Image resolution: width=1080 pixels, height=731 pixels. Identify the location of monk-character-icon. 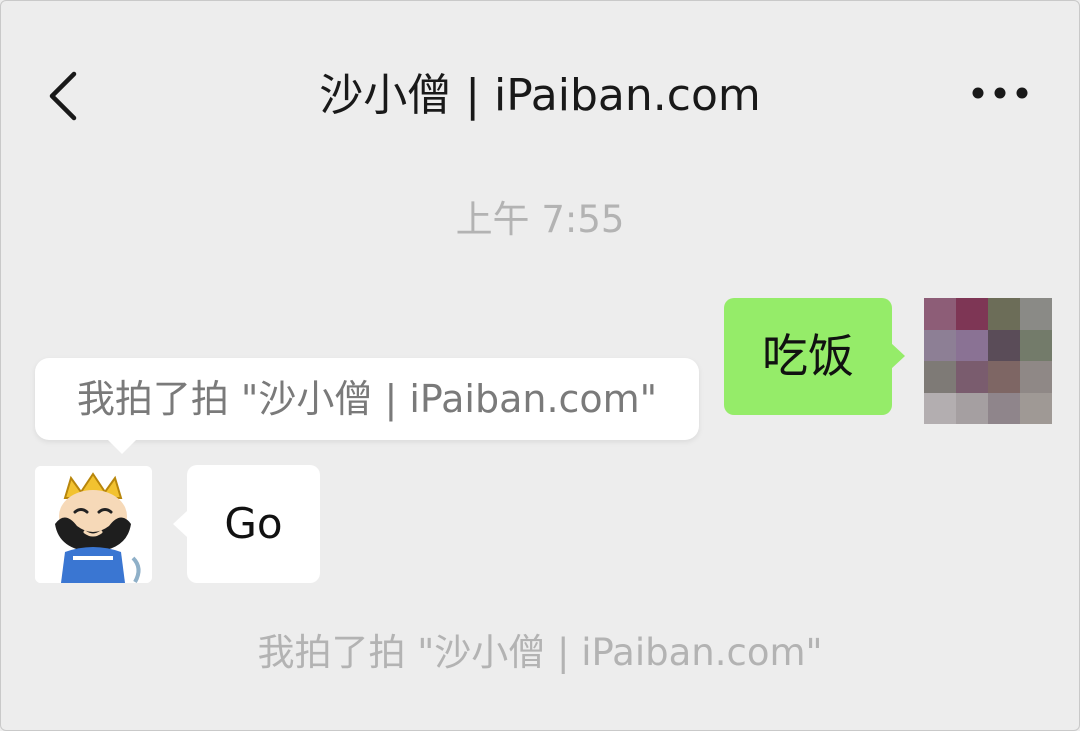
(93, 524).